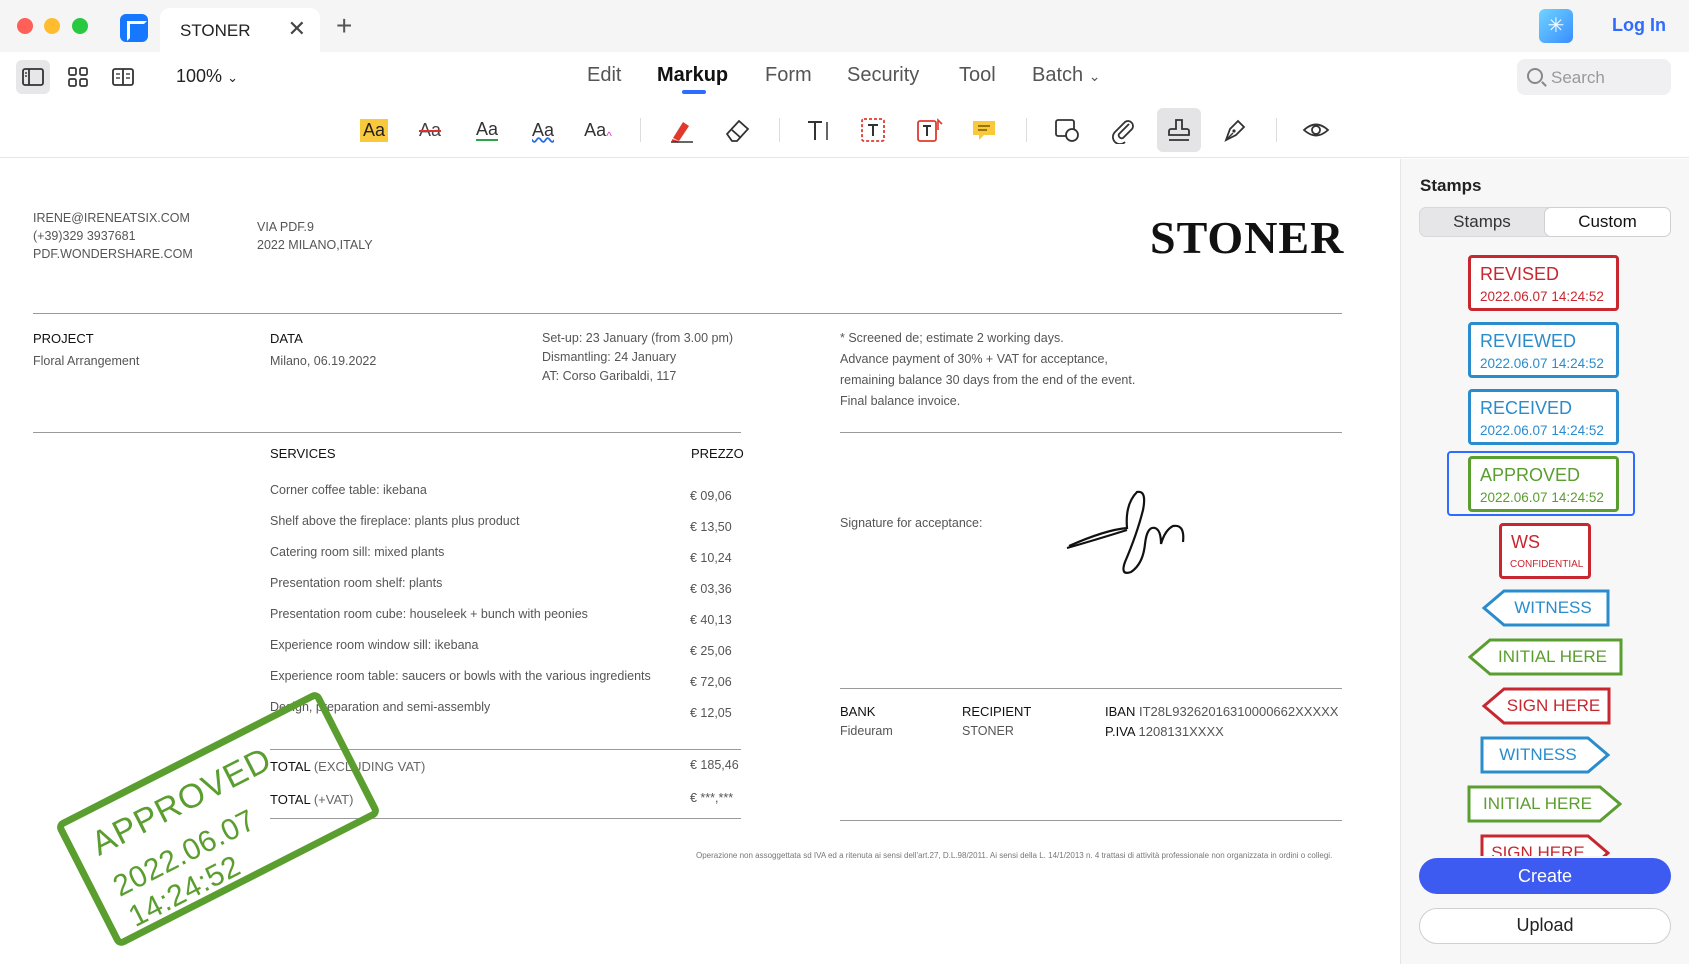 This screenshot has width=1689, height=964. Describe the element at coordinates (694, 92) in the screenshot. I see `active-menu-indicator` at that location.